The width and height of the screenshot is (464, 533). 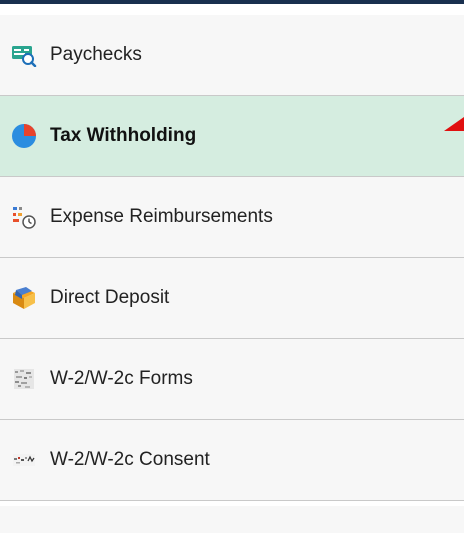 What do you see at coordinates (24, 379) in the screenshot?
I see `forms-icon` at bounding box center [24, 379].